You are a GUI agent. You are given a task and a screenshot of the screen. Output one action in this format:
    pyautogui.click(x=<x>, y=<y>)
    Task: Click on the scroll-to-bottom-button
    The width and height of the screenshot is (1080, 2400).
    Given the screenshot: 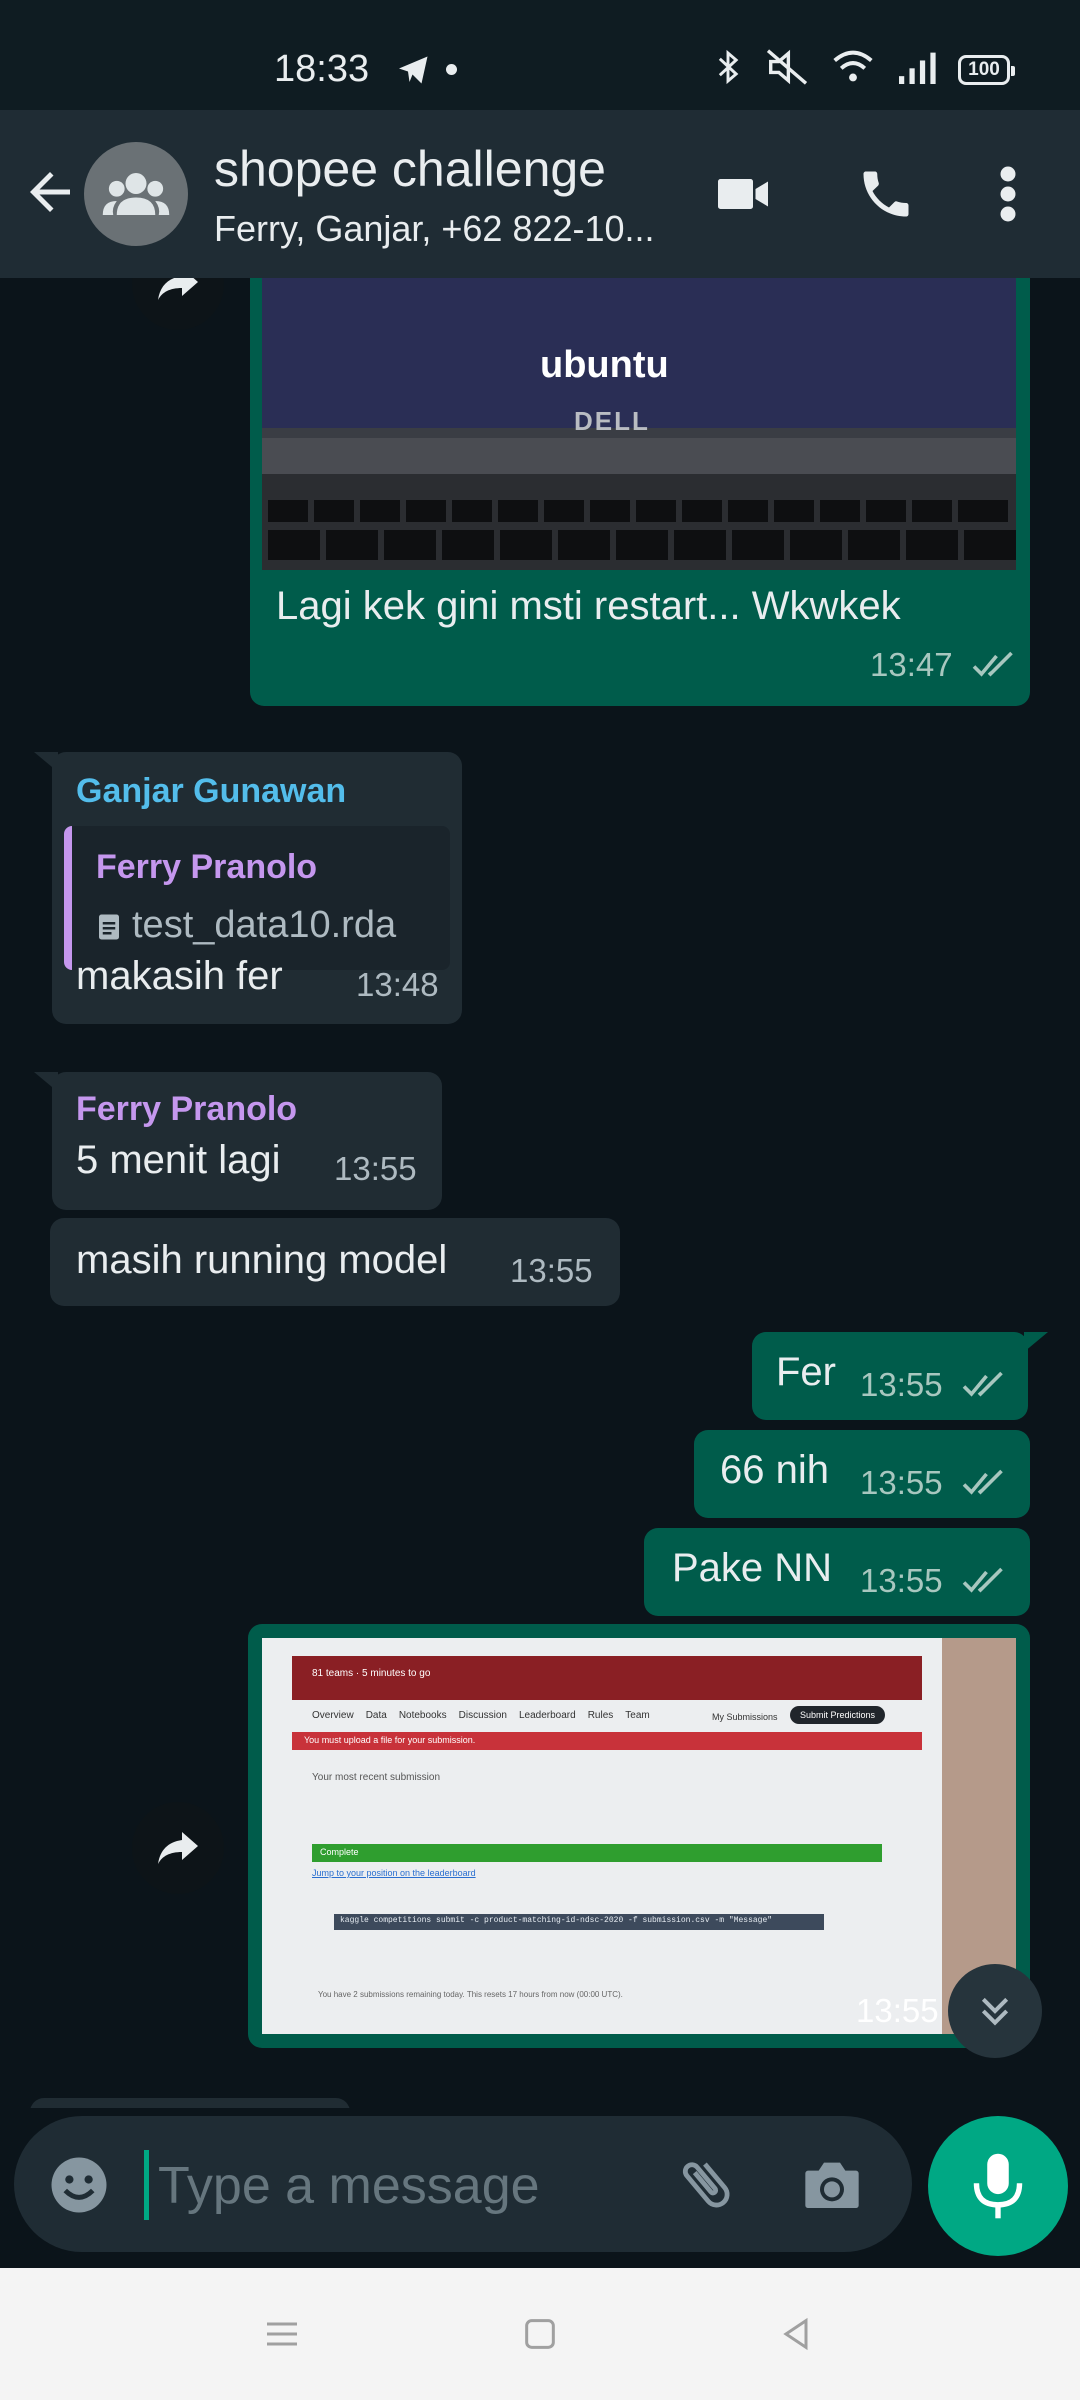 What is the action you would take?
    pyautogui.click(x=995, y=2011)
    